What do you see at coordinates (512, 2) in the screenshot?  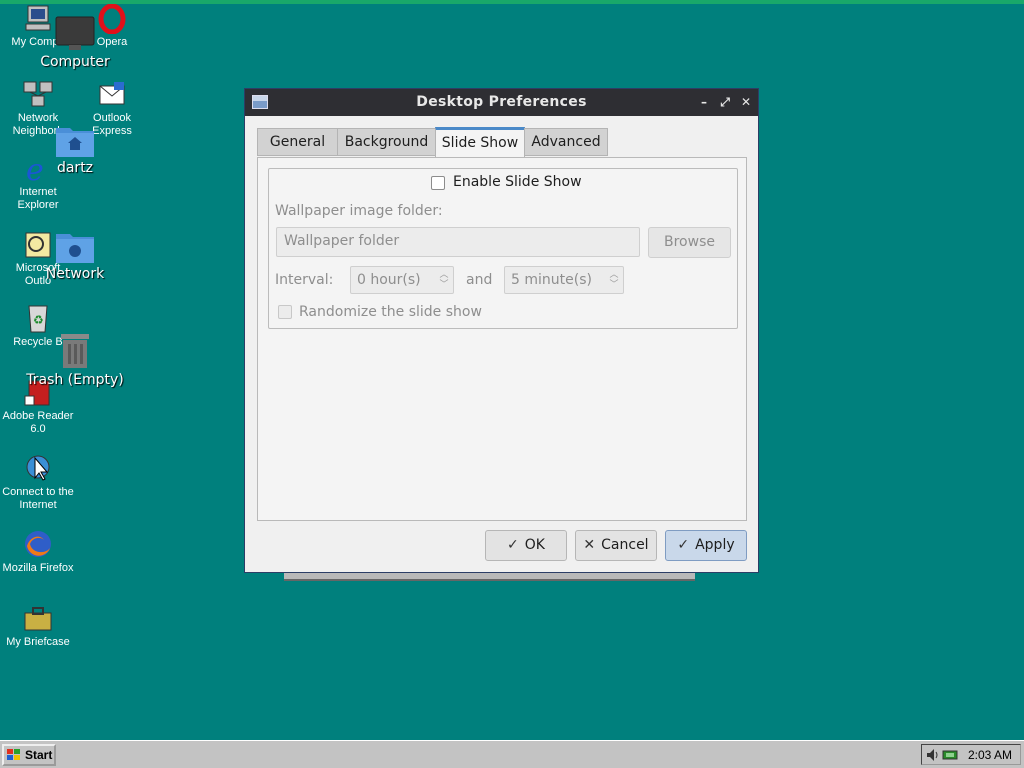 I see `top-strip` at bounding box center [512, 2].